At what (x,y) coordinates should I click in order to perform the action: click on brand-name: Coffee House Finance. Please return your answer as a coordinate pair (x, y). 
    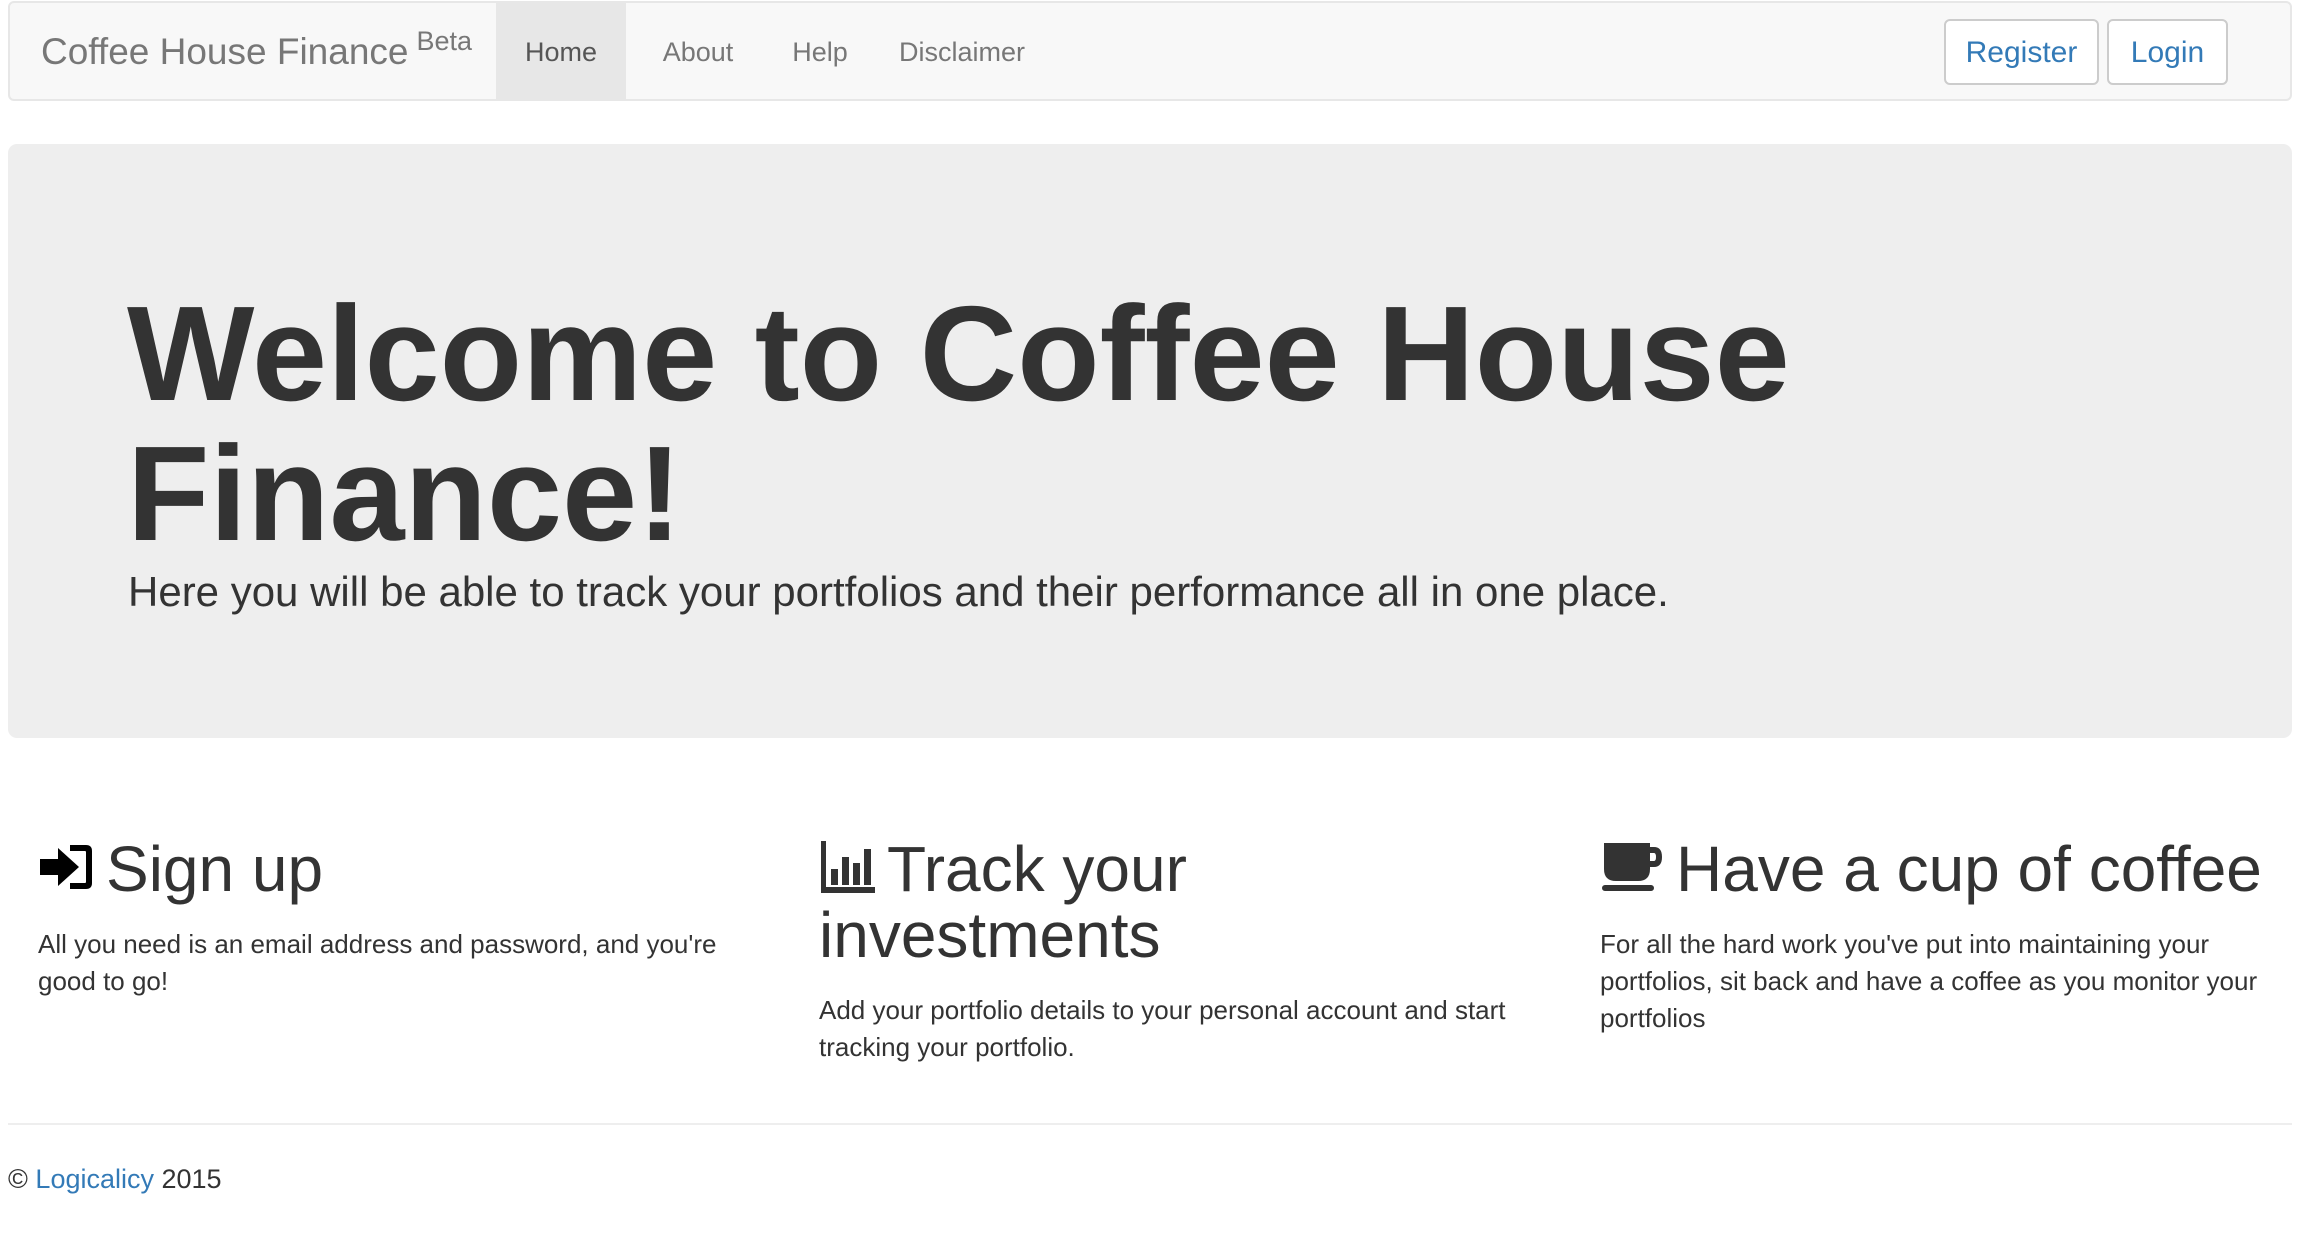
    Looking at the image, I should click on (225, 51).